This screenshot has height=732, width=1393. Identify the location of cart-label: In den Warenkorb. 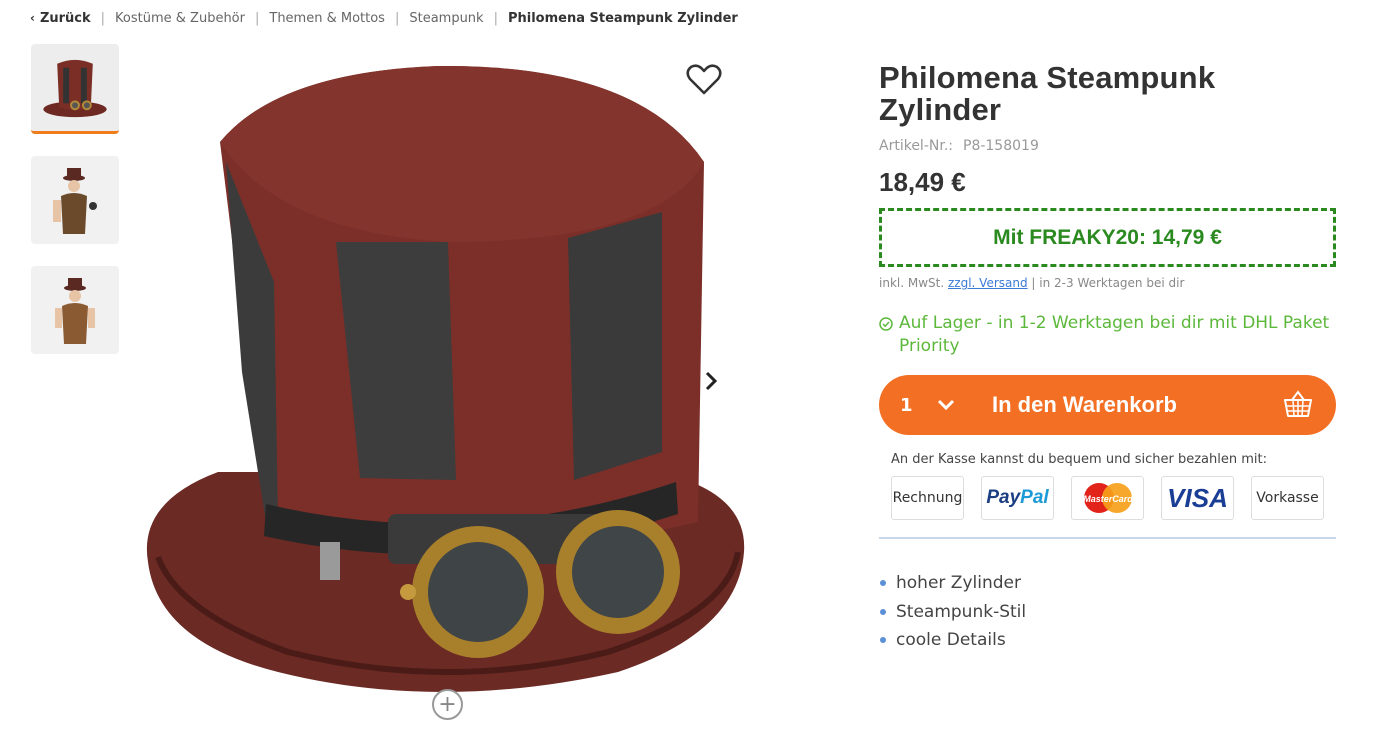
(1084, 404).